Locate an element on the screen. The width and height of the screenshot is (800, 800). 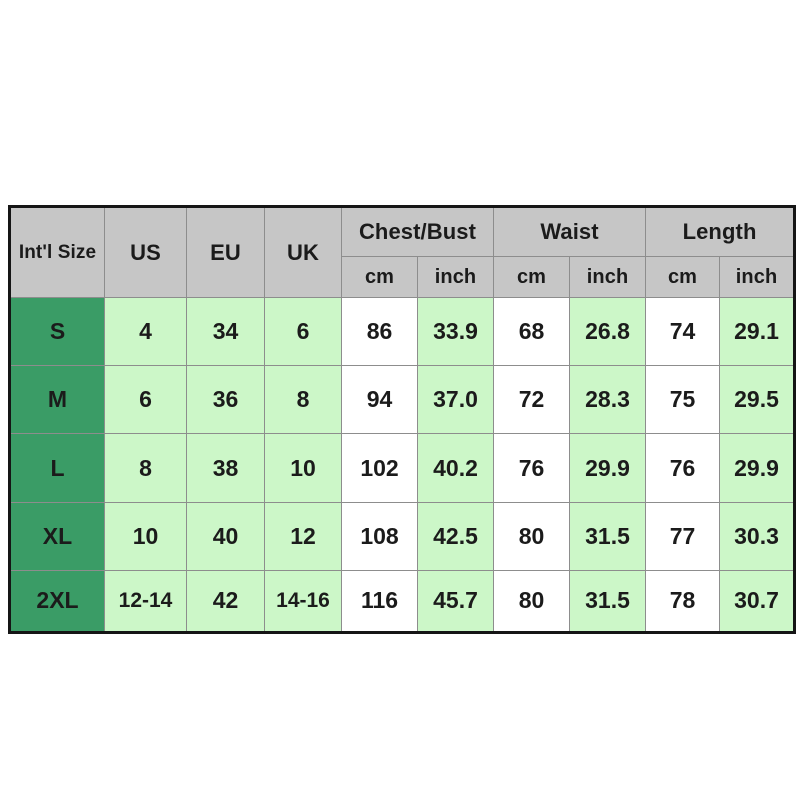
cell-waist-inch: 28.3 is located at coordinates (607, 400).